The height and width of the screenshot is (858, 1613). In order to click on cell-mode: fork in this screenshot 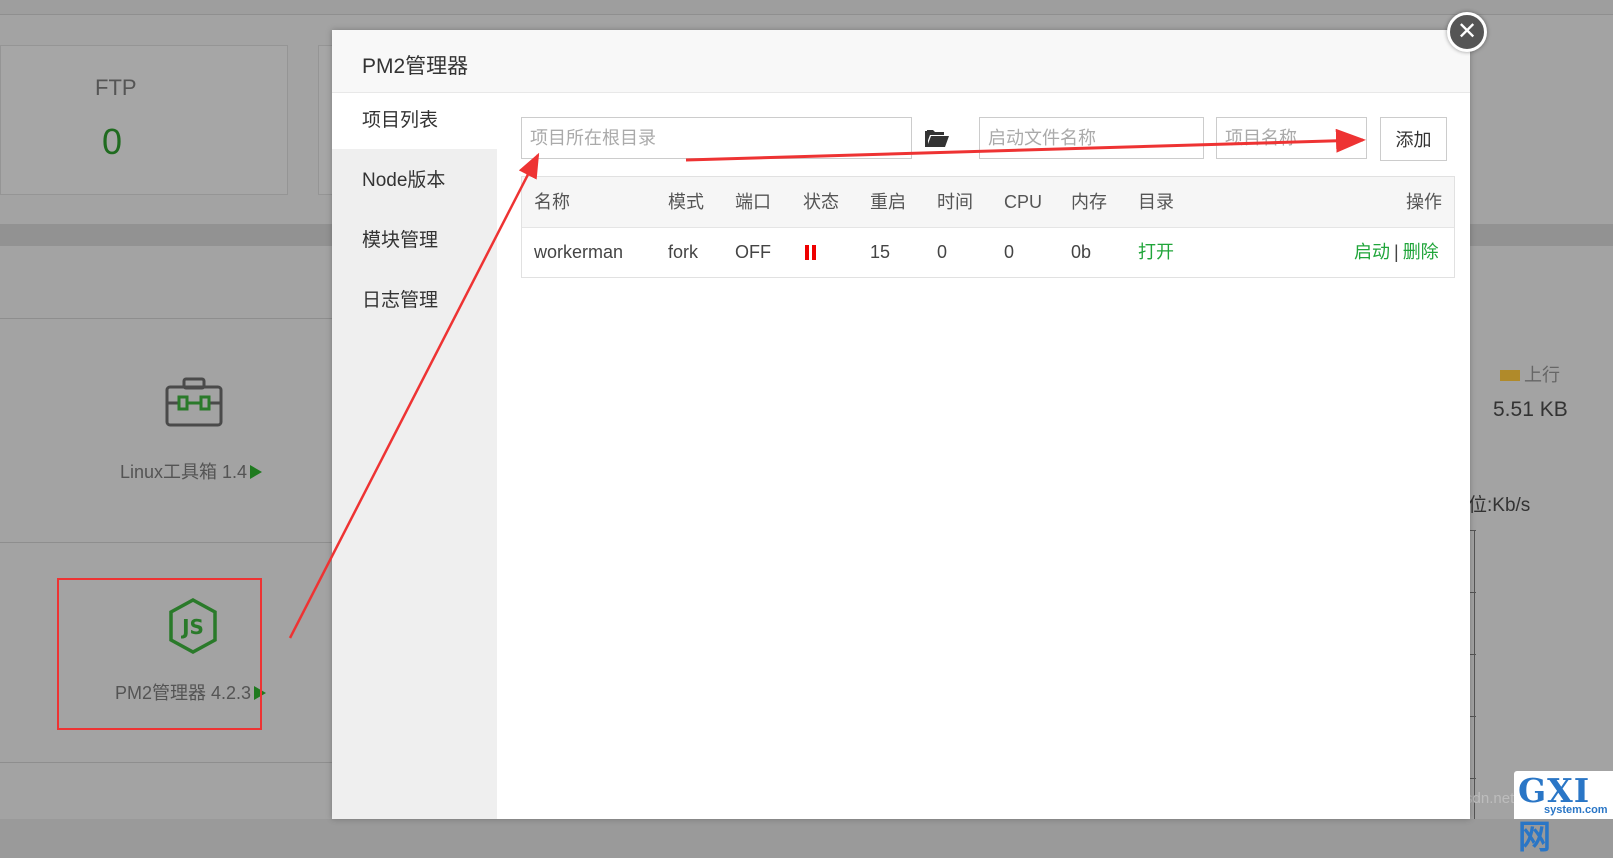, I will do `click(683, 252)`.